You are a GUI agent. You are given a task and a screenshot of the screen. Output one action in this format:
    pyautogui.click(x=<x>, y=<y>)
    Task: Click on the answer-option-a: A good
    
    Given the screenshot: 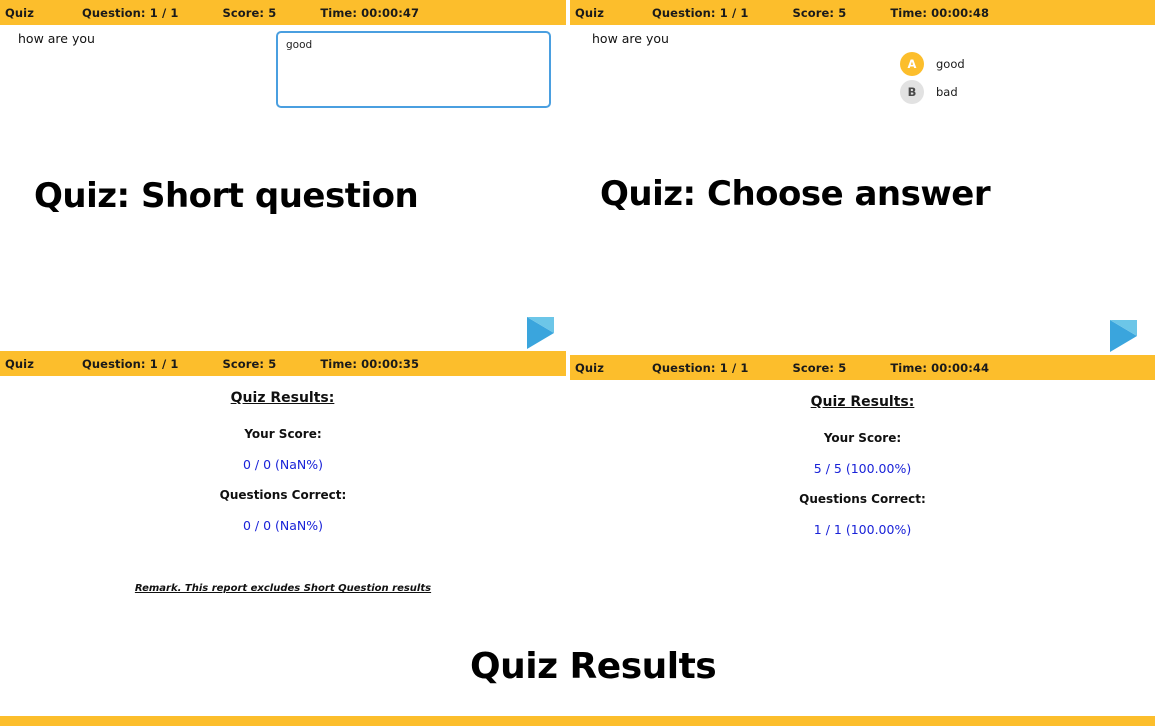 What is the action you would take?
    pyautogui.click(x=932, y=64)
    